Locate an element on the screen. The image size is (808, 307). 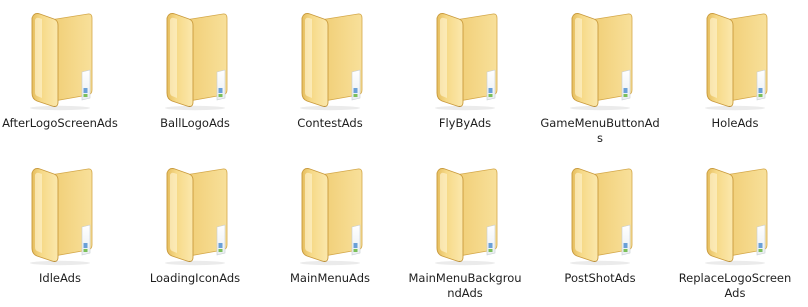
folder-item: GameMenuButto​nAds is located at coordinates (600, 75).